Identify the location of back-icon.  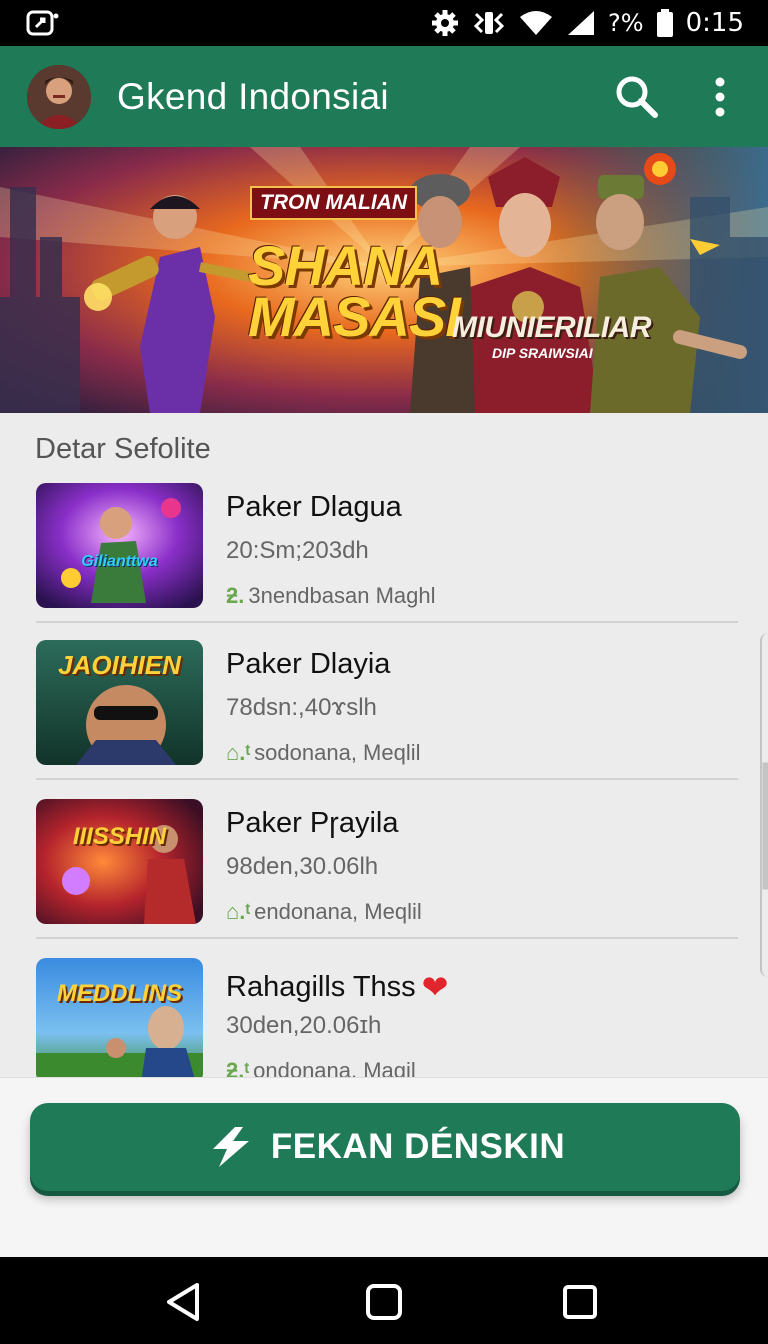
(184, 1302).